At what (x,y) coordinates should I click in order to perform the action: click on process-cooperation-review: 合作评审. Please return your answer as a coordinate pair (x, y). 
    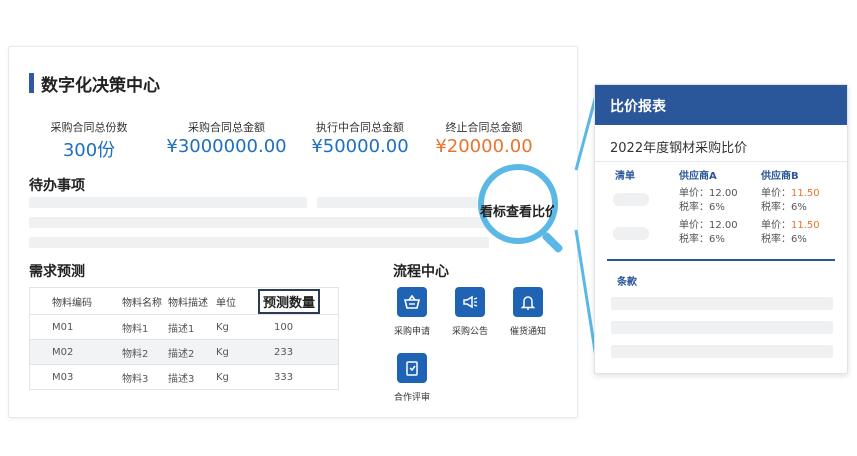
    Looking at the image, I should click on (412, 378).